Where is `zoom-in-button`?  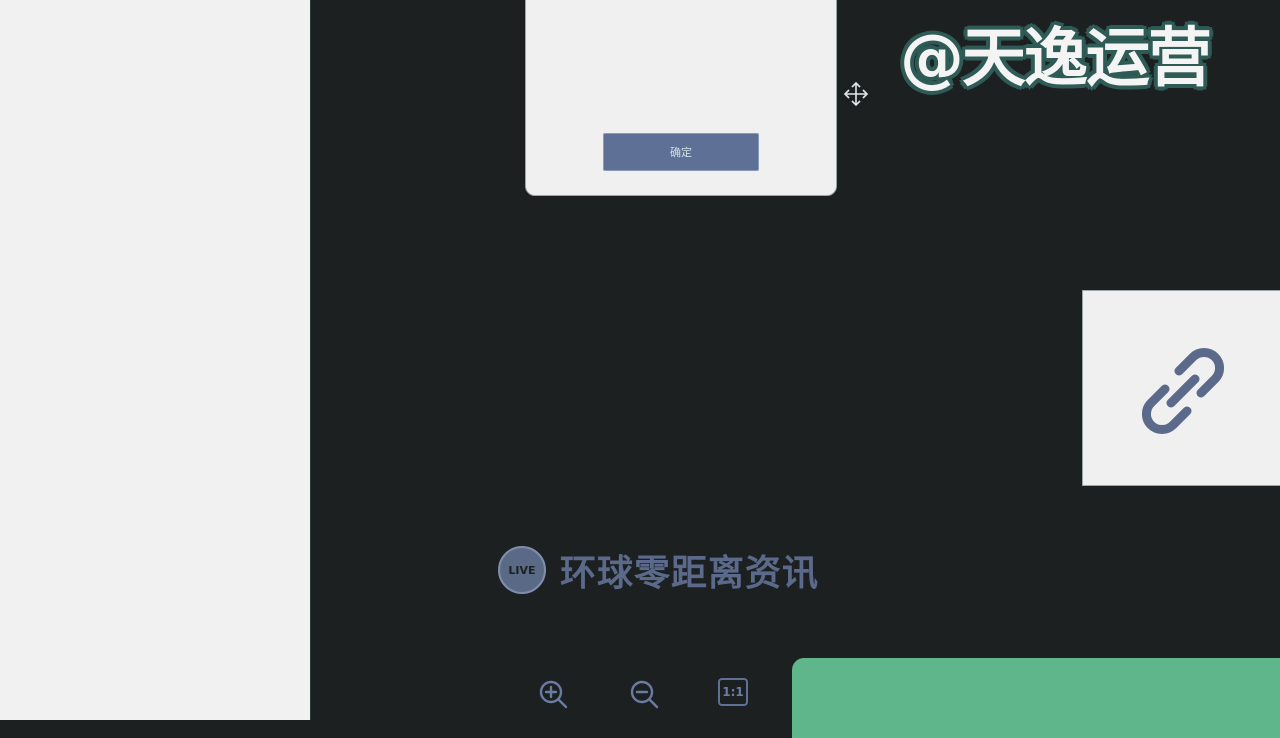
zoom-in-button is located at coordinates (553, 694).